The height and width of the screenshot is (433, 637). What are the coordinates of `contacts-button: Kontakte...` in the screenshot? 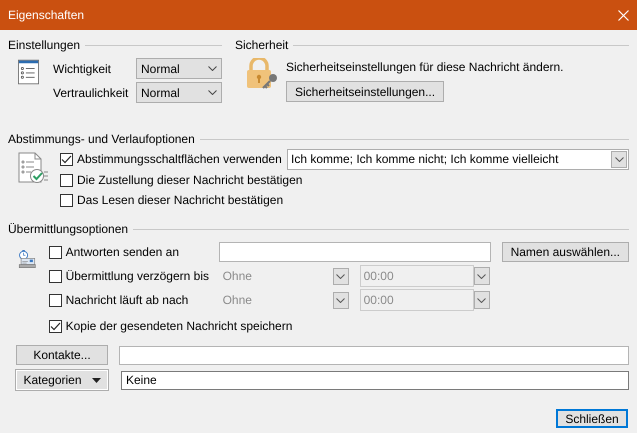 It's located at (62, 355).